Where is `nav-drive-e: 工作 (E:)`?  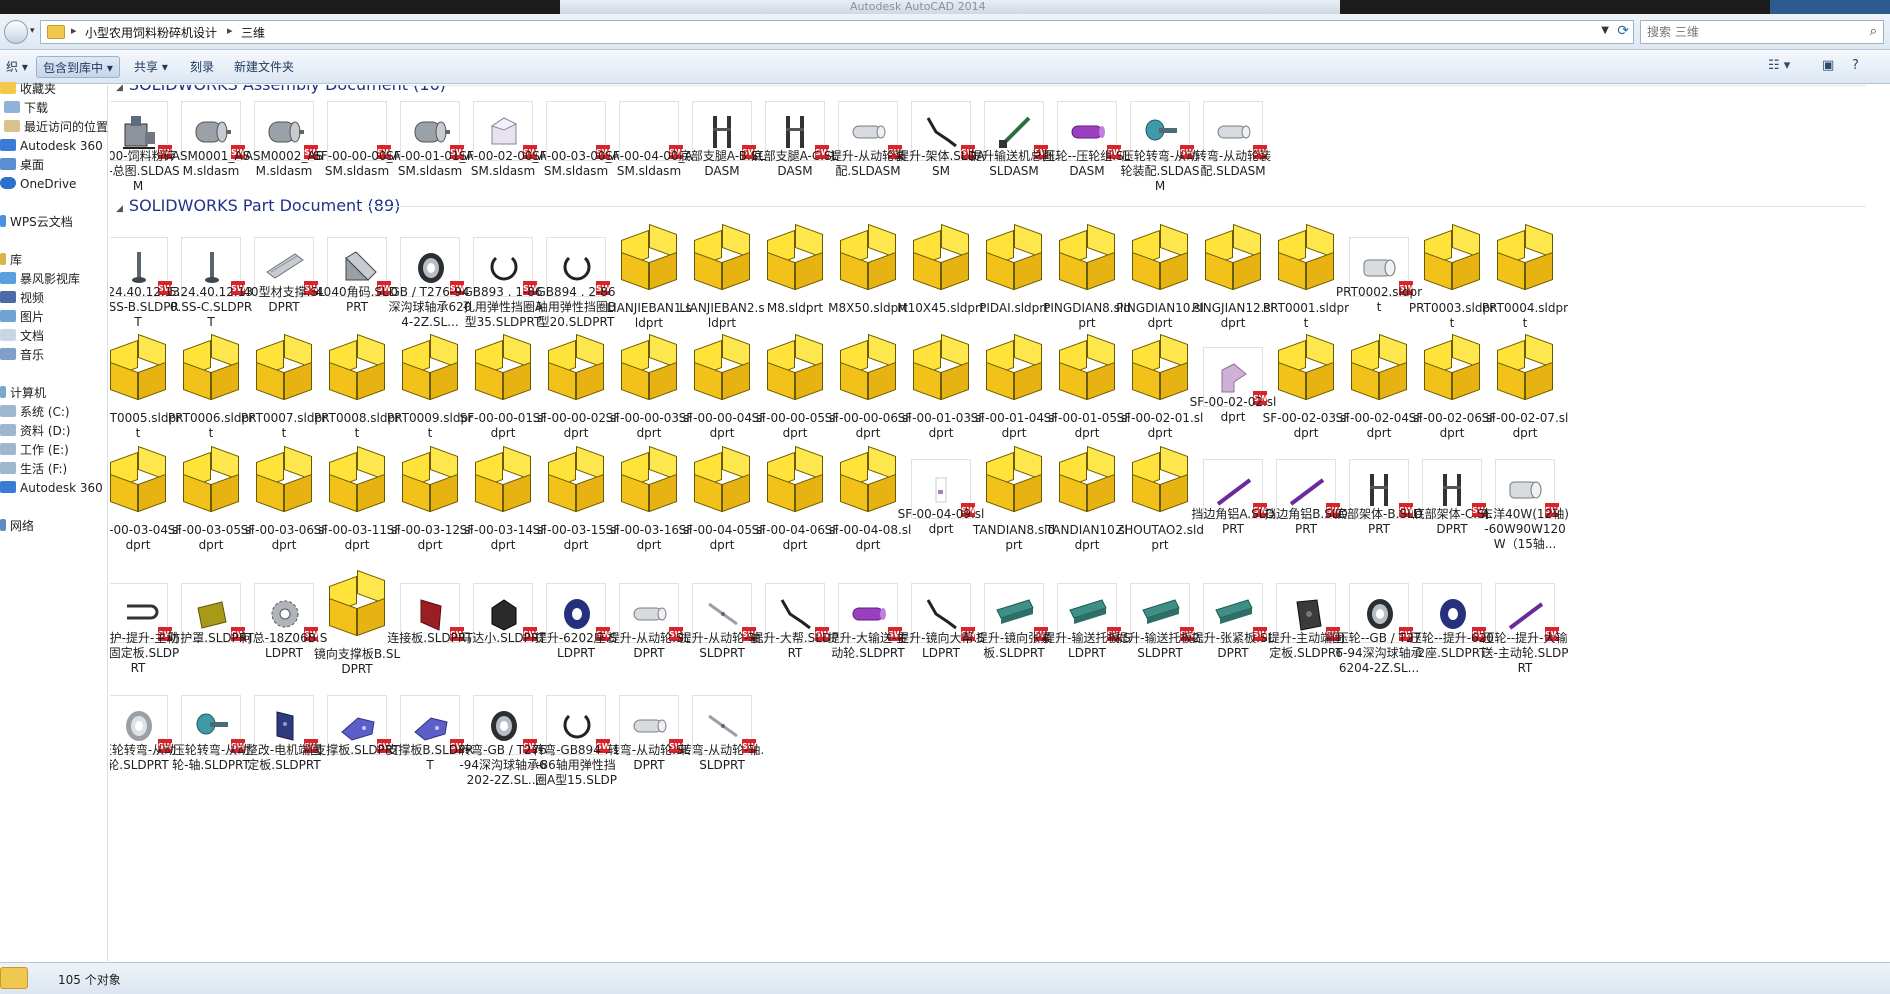
nav-drive-e: 工作 (E:) is located at coordinates (34, 450).